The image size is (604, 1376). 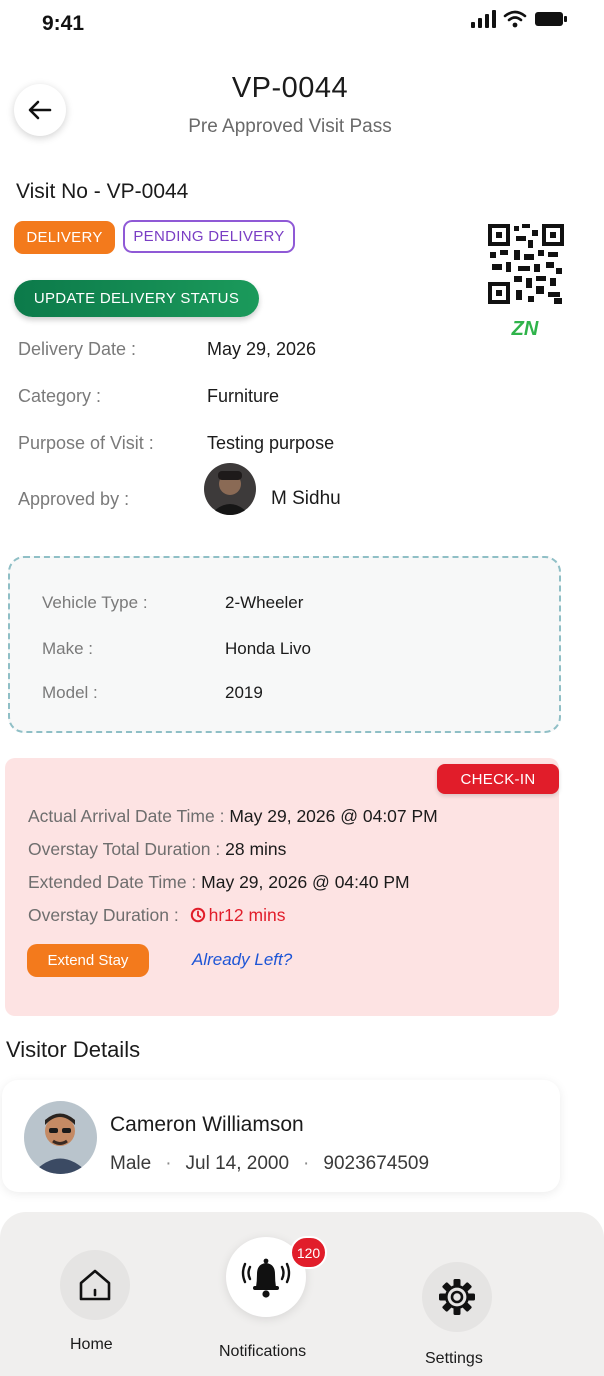 I want to click on visitor-details-heading: Visitor Details, so click(x=73, y=1049).